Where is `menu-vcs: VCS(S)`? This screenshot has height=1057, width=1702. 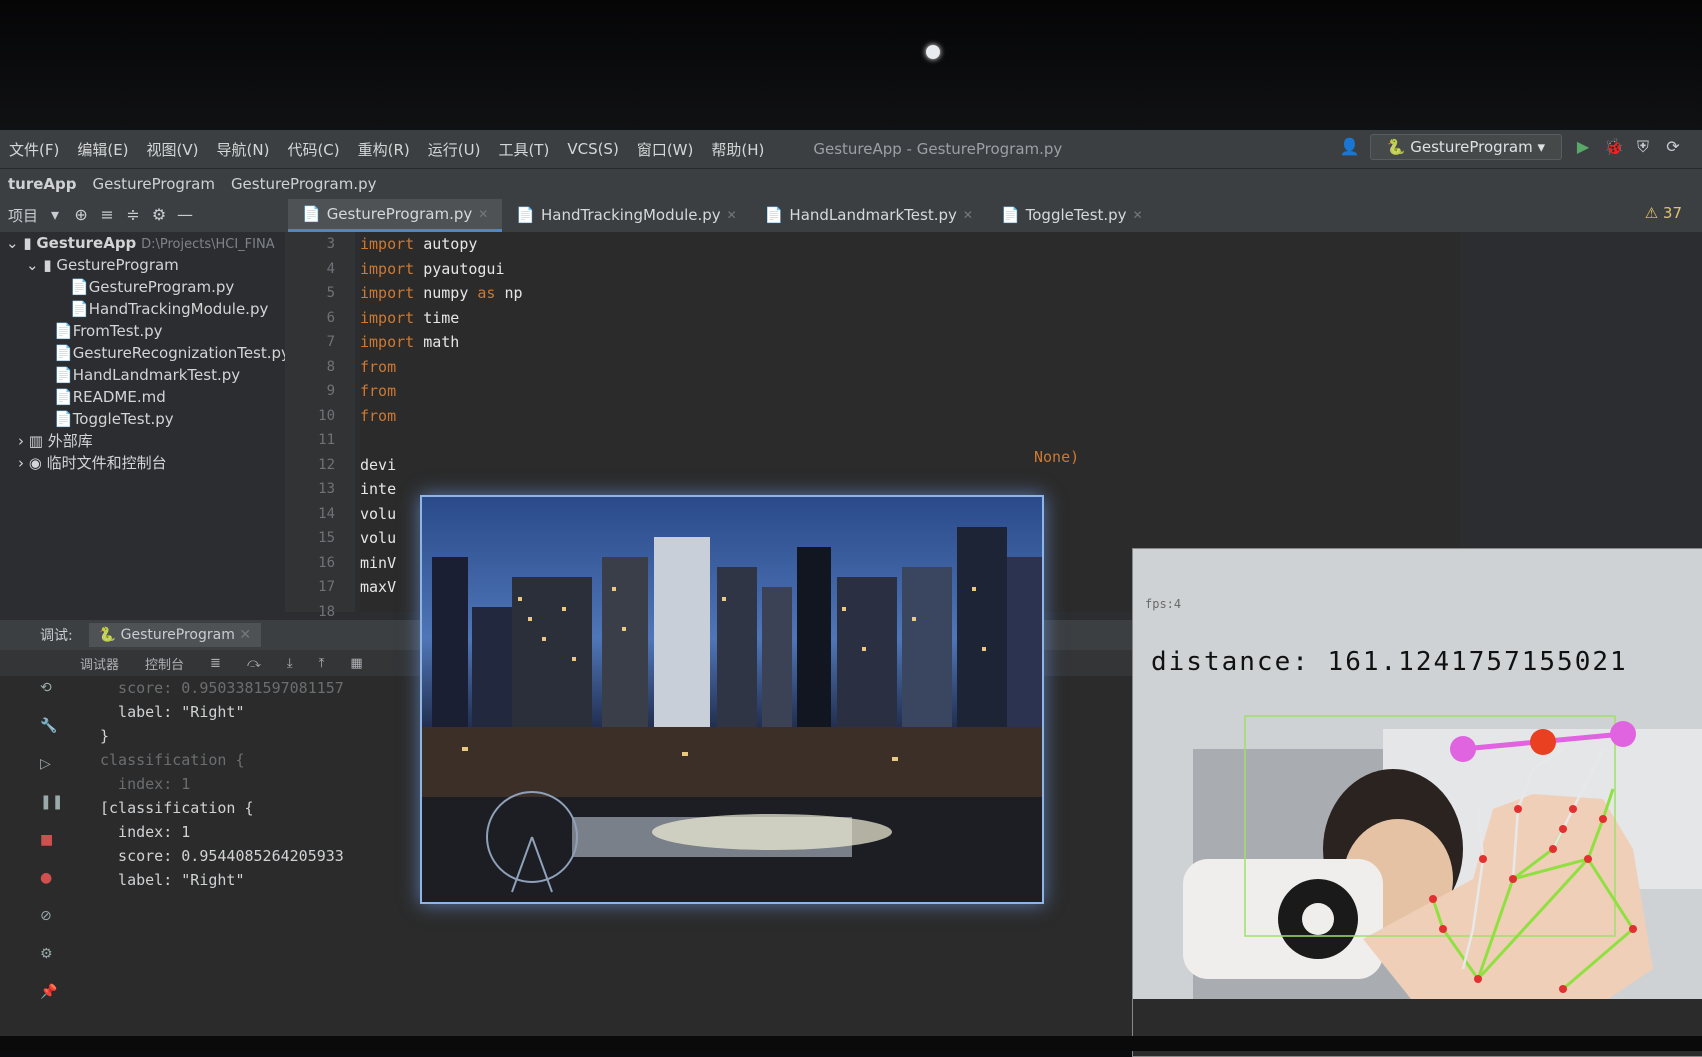 menu-vcs: VCS(S) is located at coordinates (592, 149).